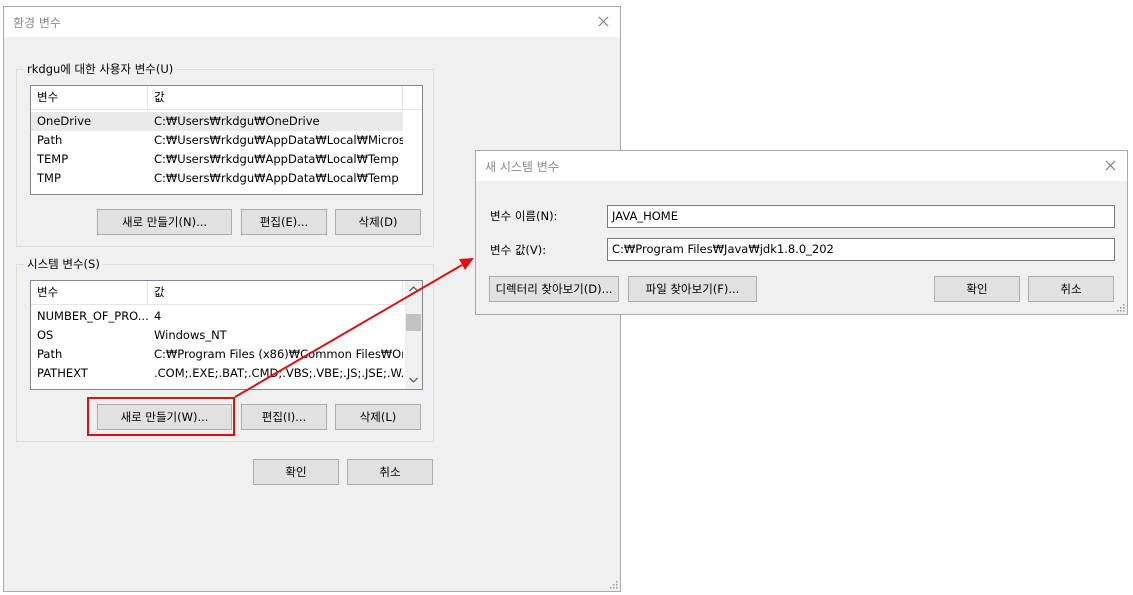 Image resolution: width=1133 pixels, height=595 pixels. I want to click on list-item: OS Windows_NT, so click(217, 335).